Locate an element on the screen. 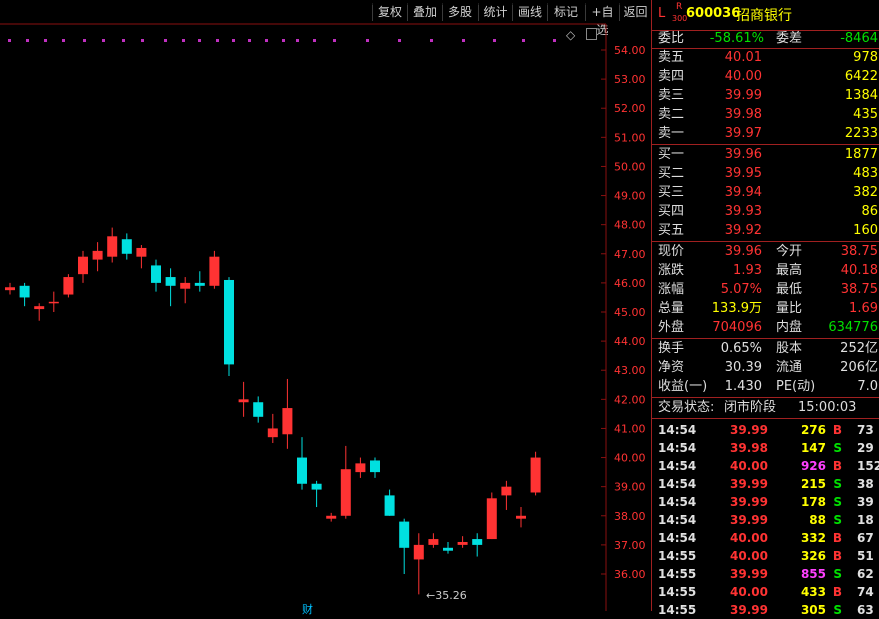 This screenshot has height=619, width=879. tick-count: 67 is located at coordinates (865, 538).